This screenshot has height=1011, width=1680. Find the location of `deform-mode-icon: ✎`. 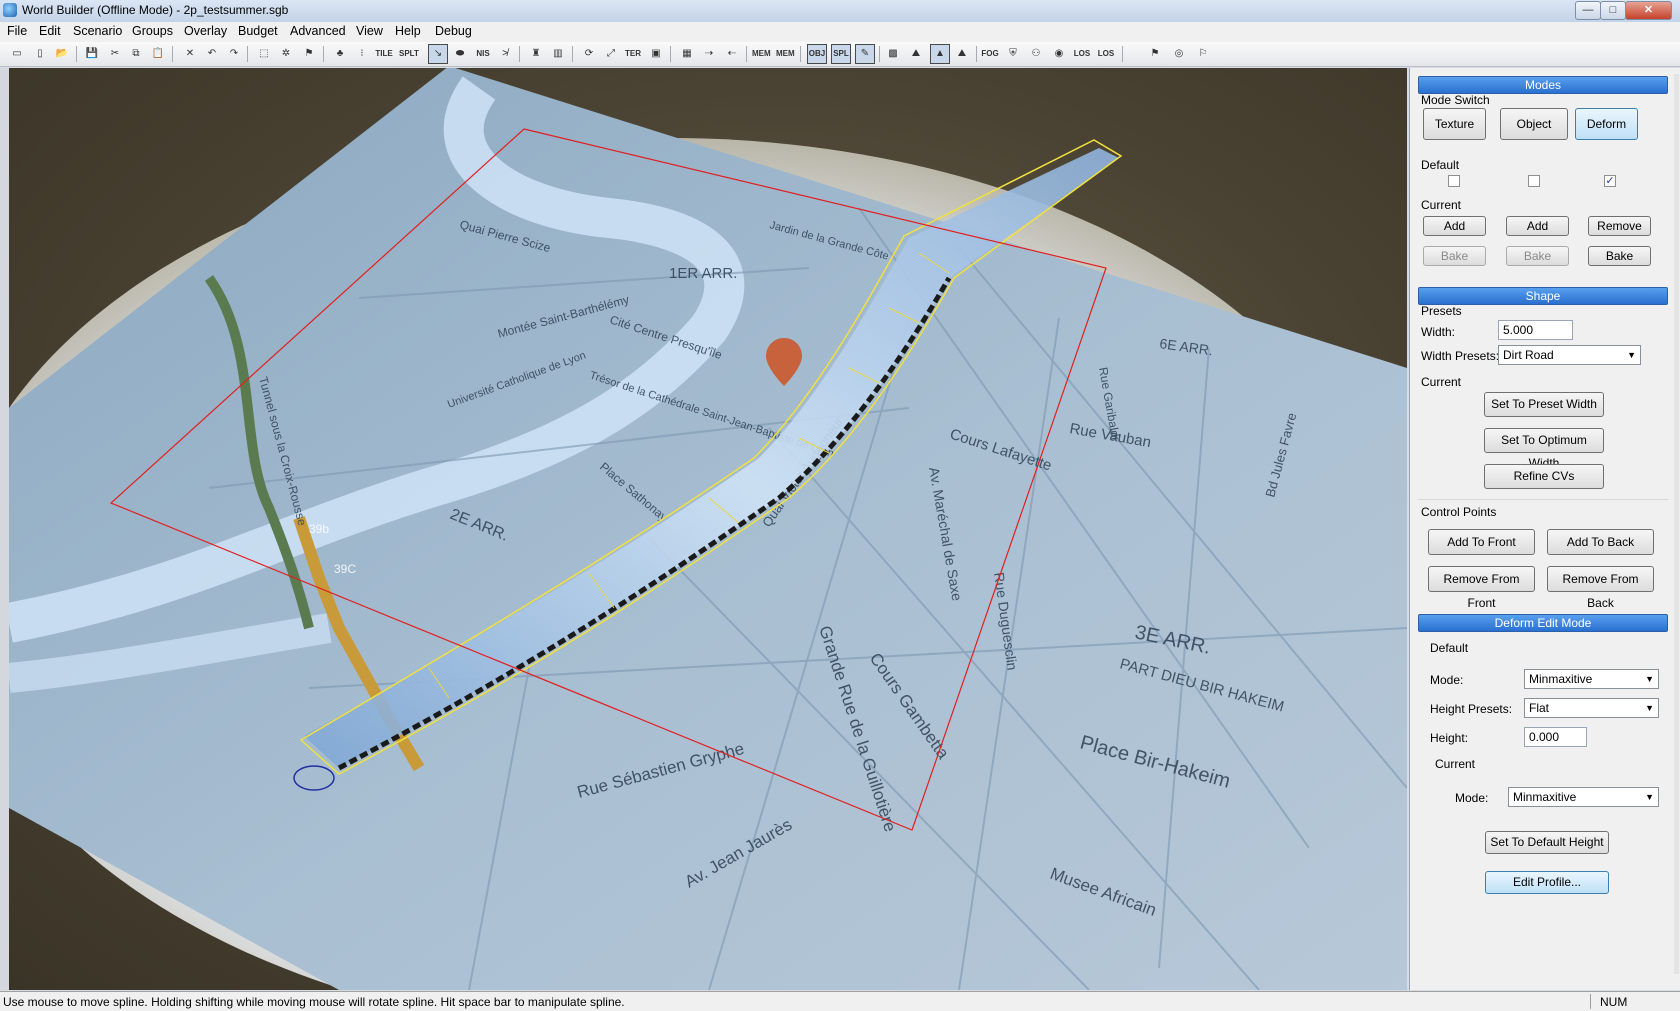

deform-mode-icon: ✎ is located at coordinates (865, 54).